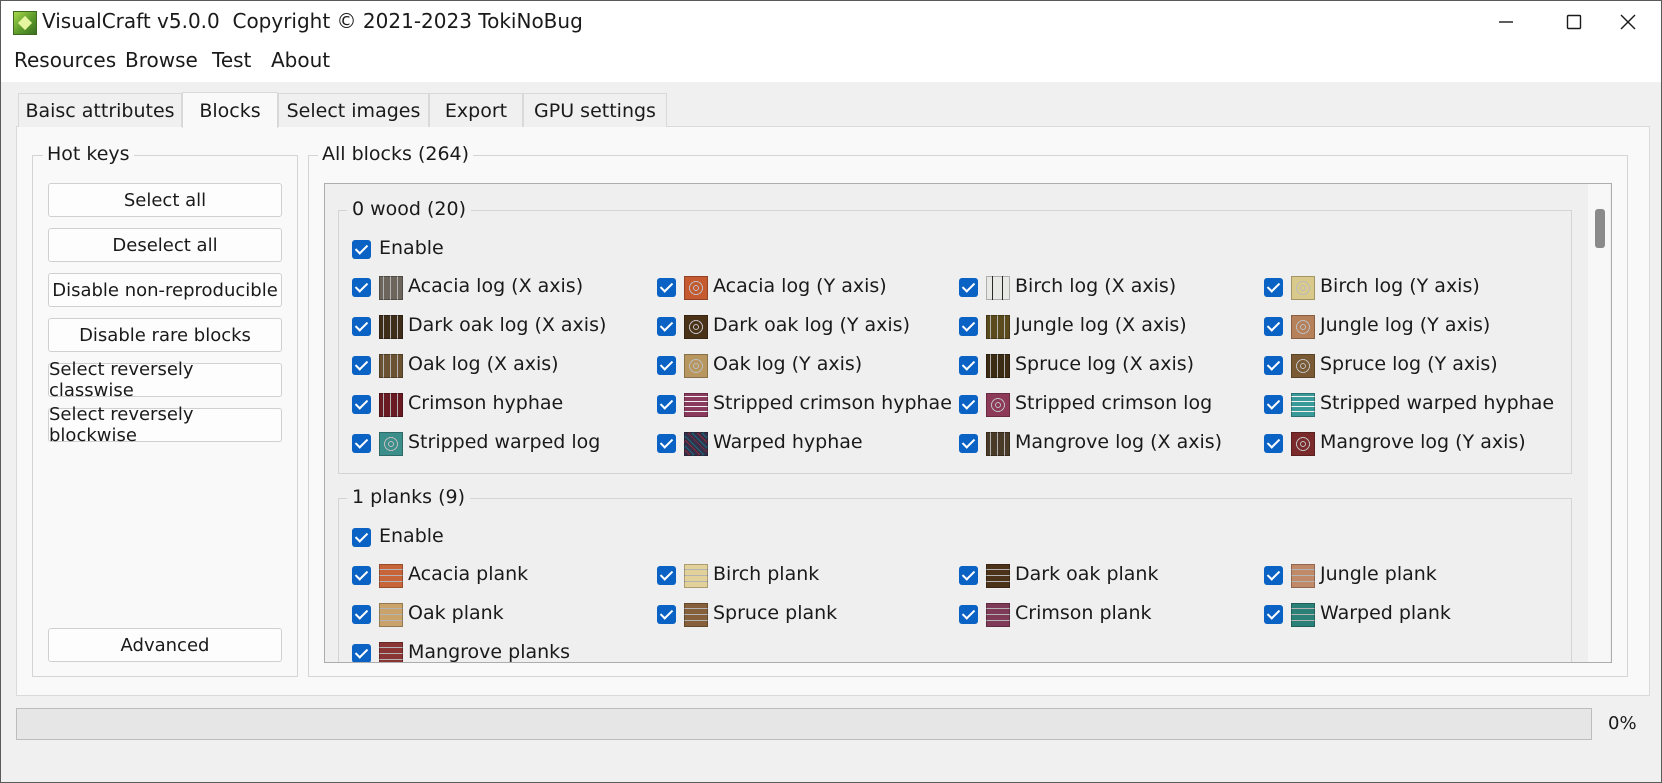 Image resolution: width=1662 pixels, height=783 pixels. I want to click on category-title: 1 planks (9), so click(409, 497).